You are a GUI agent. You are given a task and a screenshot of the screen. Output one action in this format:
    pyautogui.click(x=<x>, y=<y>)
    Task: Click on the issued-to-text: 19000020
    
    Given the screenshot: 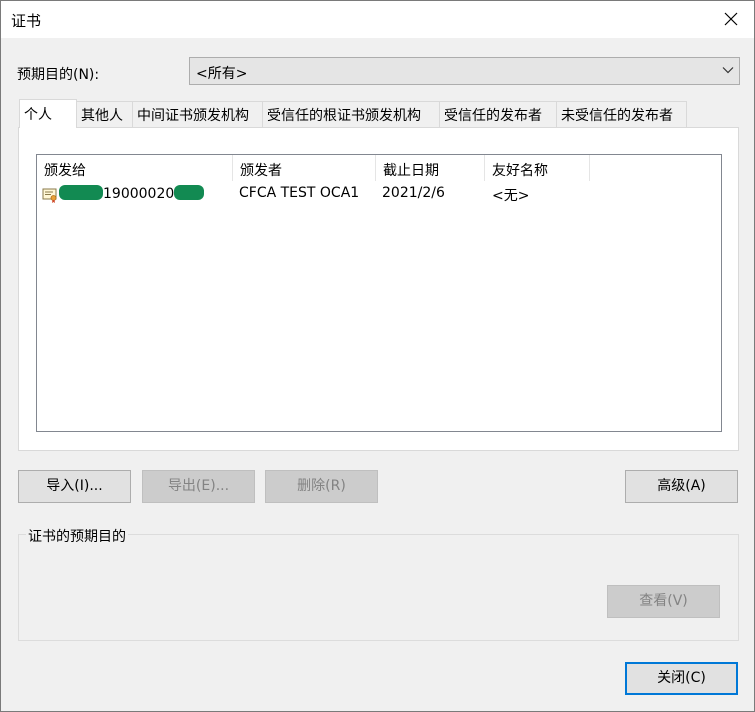 What is the action you would take?
    pyautogui.click(x=139, y=194)
    